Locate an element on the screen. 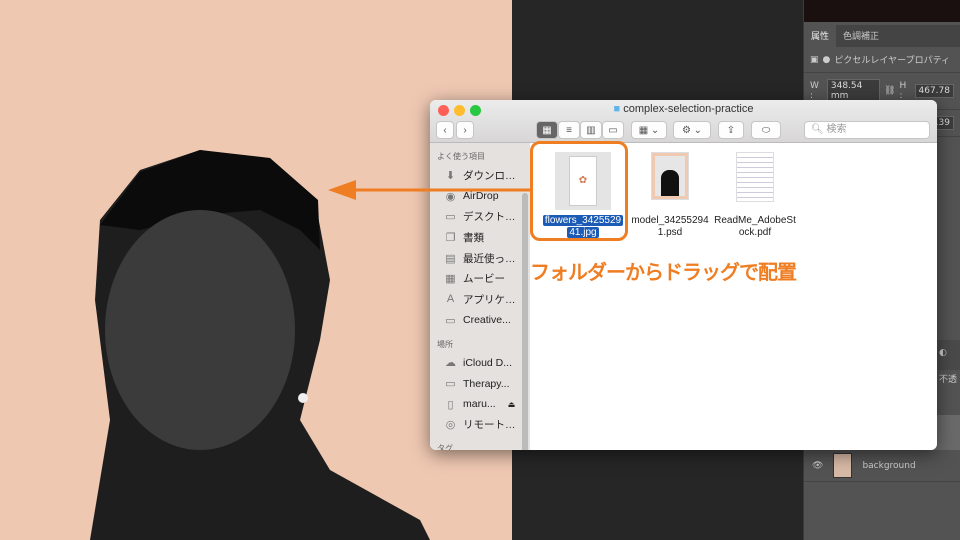 This screenshot has width=960, height=540. adjust-icon: ◐ is located at coordinates (943, 353).